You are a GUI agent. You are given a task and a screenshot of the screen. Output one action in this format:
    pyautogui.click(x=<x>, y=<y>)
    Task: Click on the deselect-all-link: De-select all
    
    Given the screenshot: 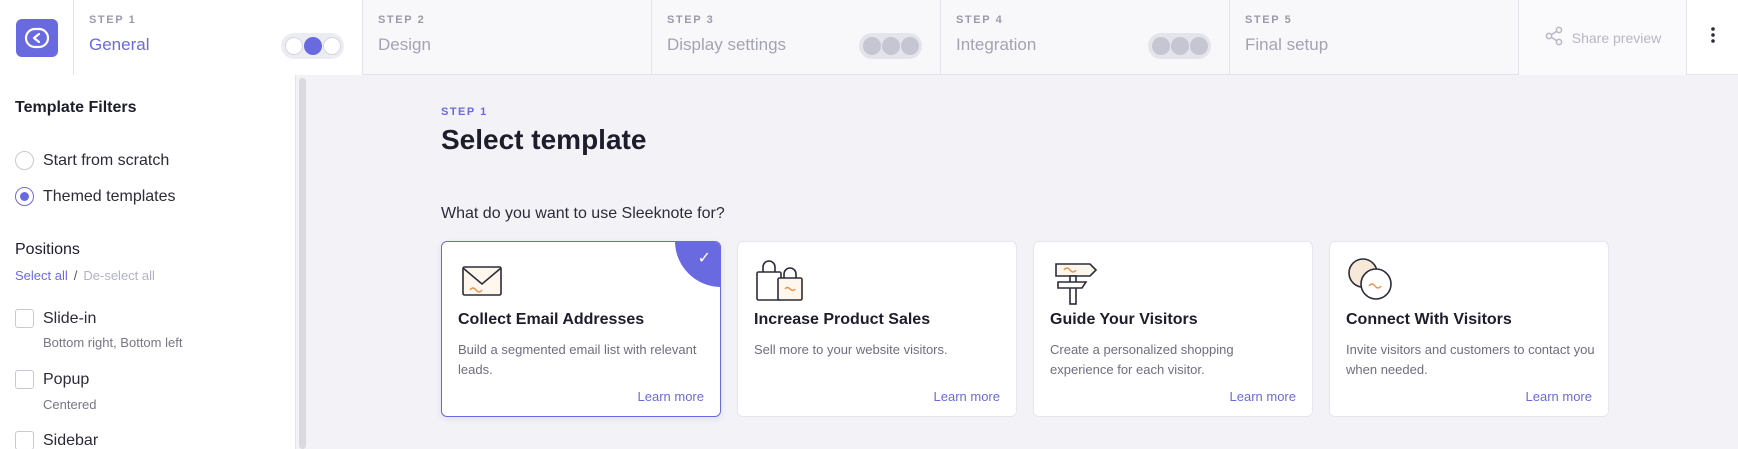 What is the action you would take?
    pyautogui.click(x=119, y=275)
    